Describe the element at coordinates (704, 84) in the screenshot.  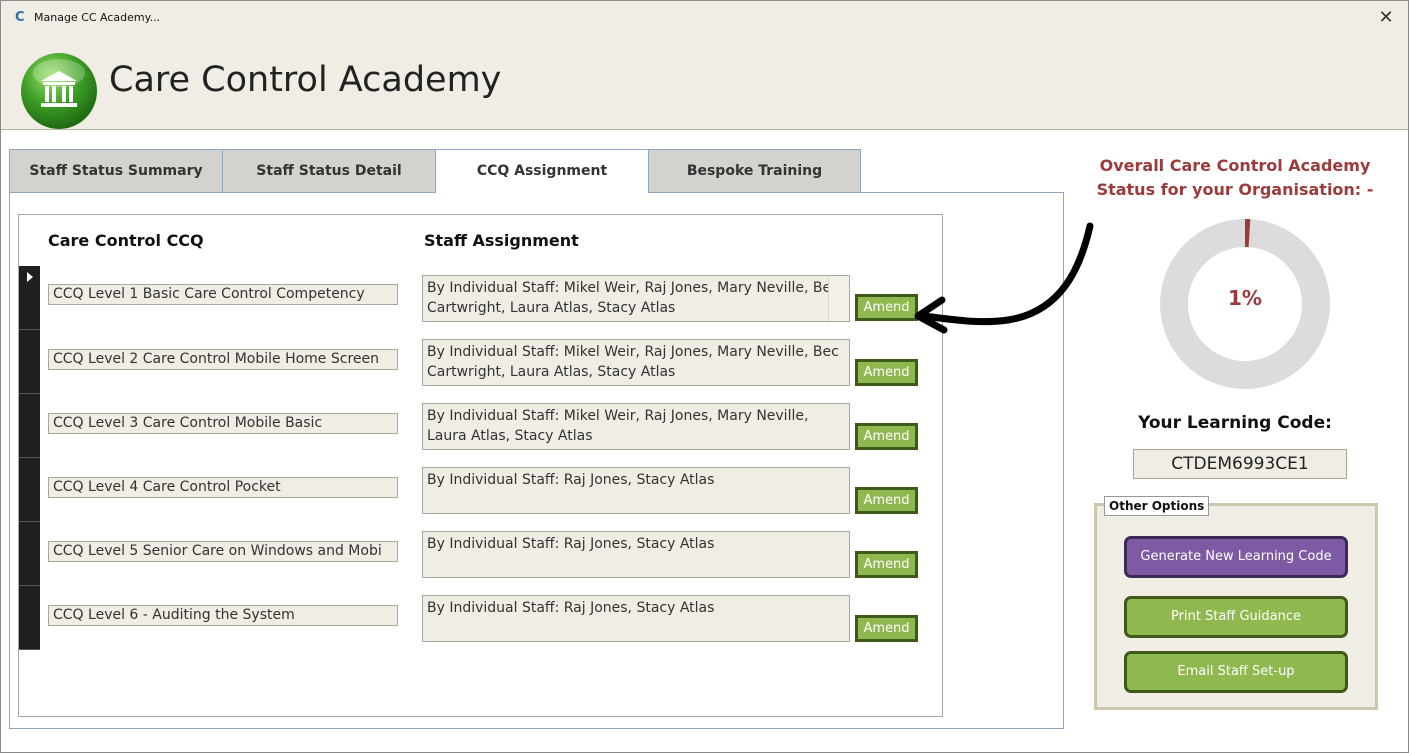
I see `app-header: Care Control Academy` at that location.